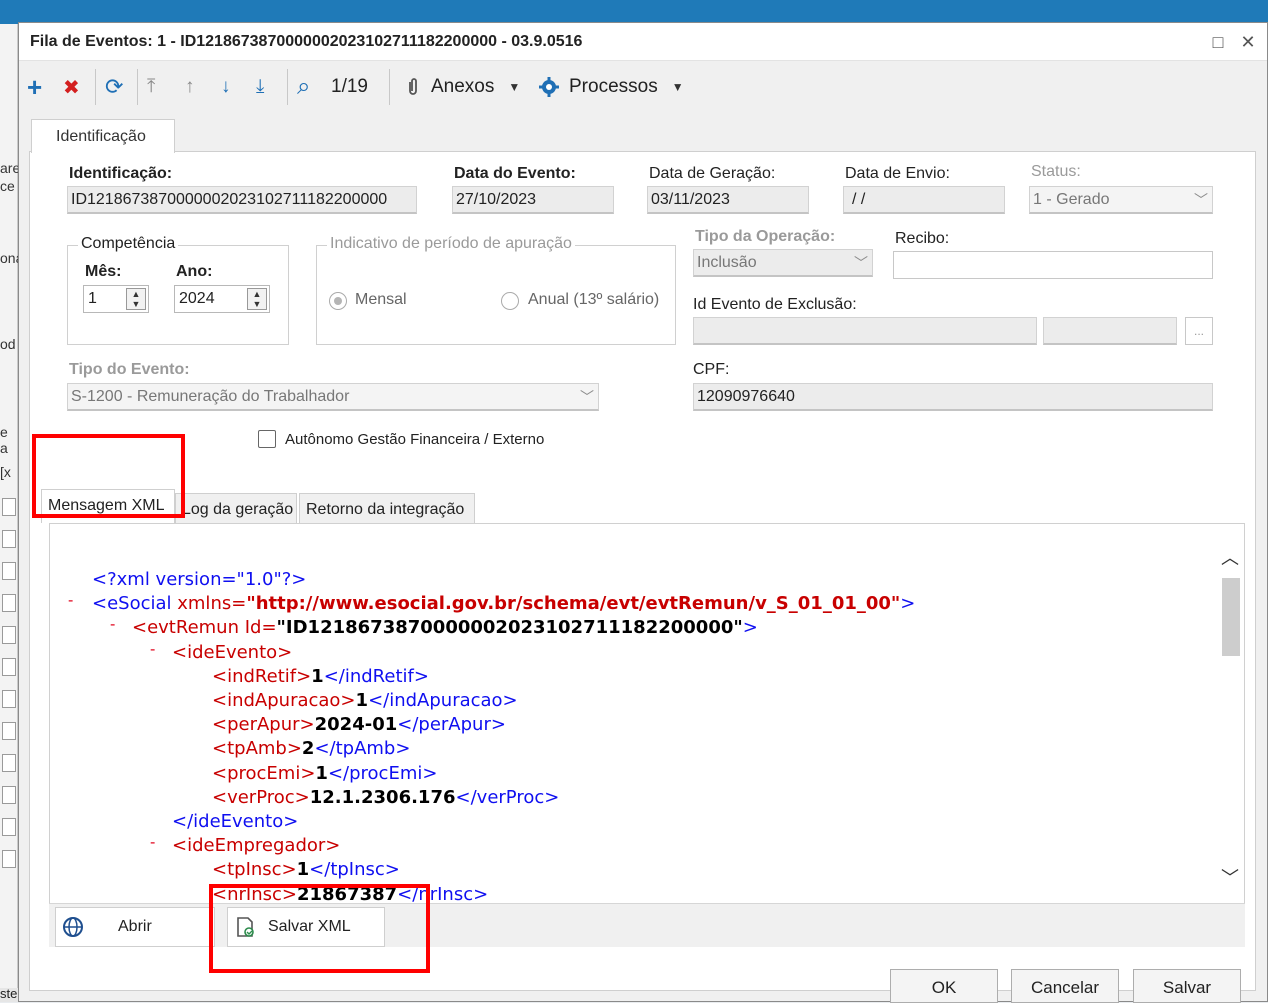 This screenshot has width=1268, height=1003. Describe the element at coordinates (309, 926) in the screenshot. I see `salvar-xml-label: Salvar XML` at that location.